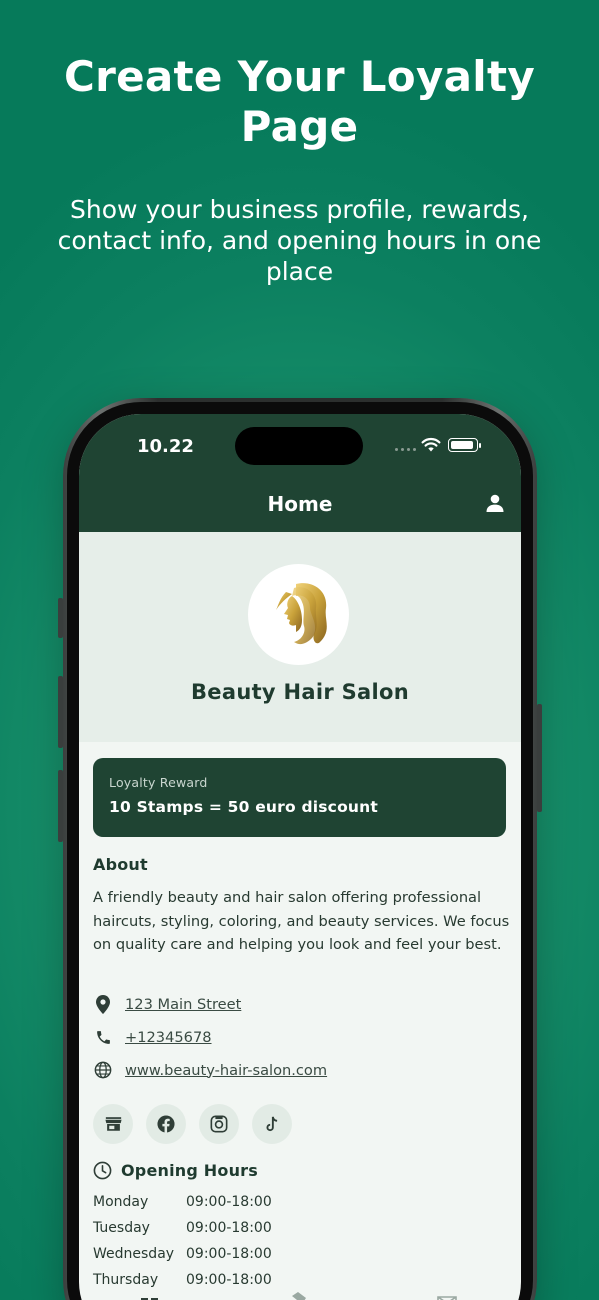 The width and height of the screenshot is (599, 1300). I want to click on battery-icon, so click(464, 445).